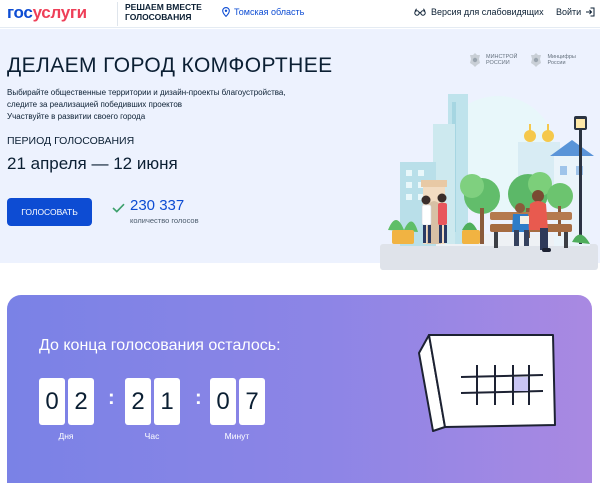  What do you see at coordinates (569, 12) in the screenshot?
I see `login-label: Войти` at bounding box center [569, 12].